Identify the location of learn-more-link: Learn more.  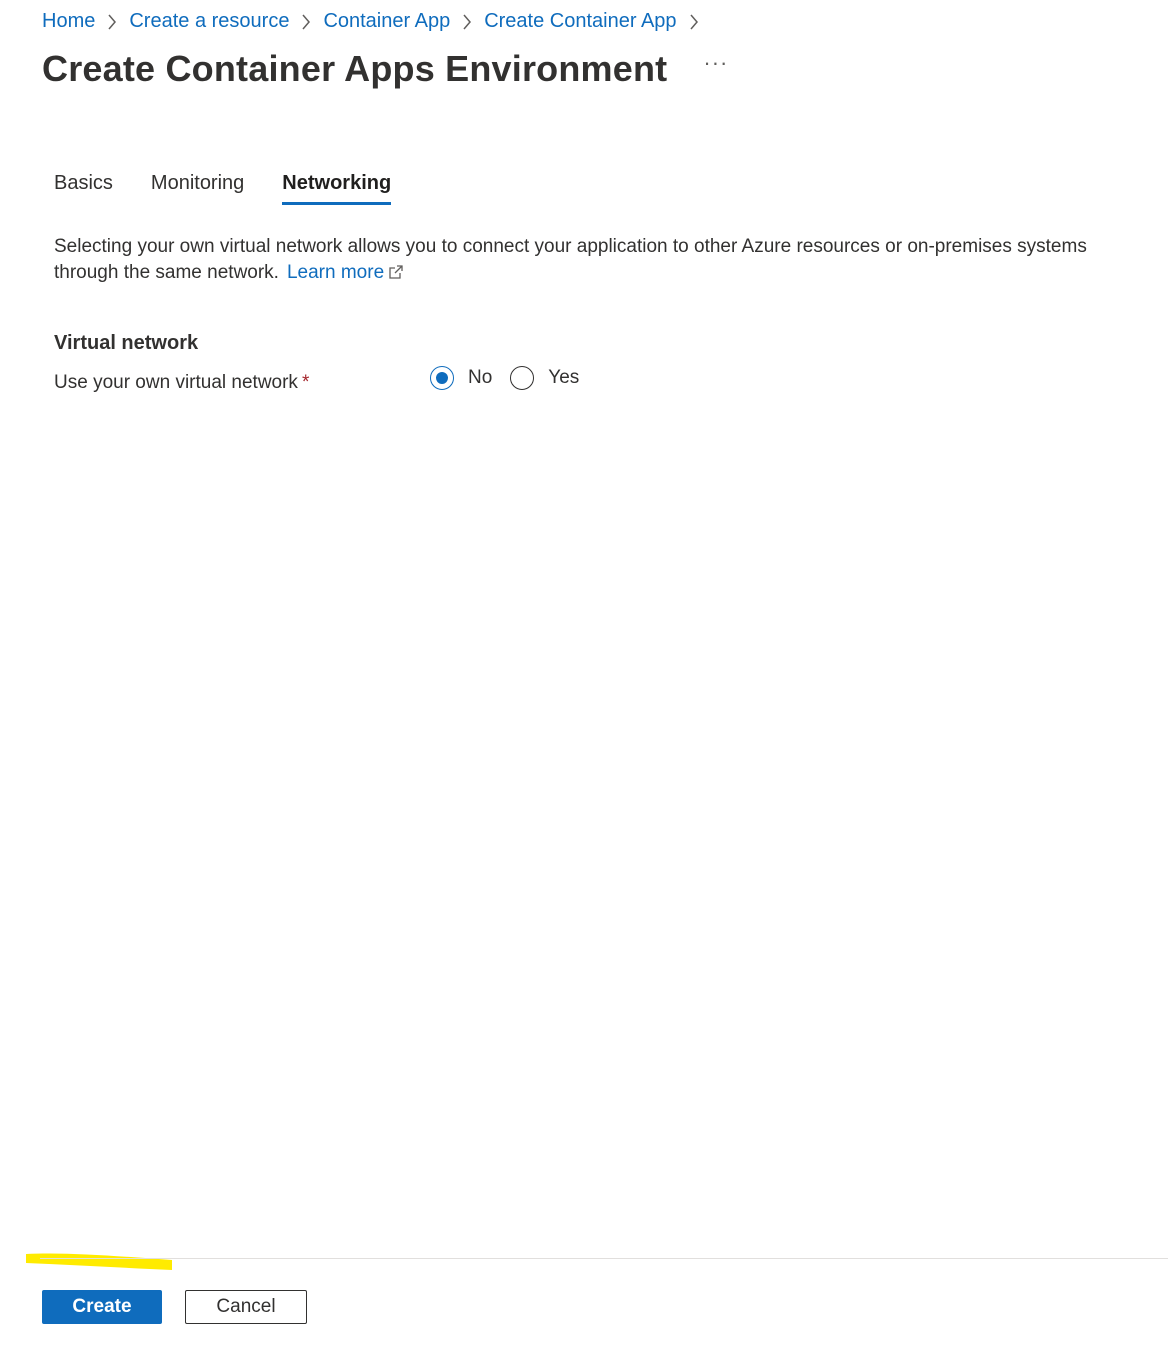
(345, 272).